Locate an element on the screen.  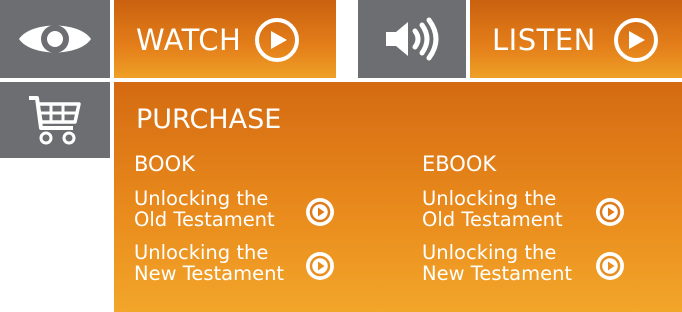
speaker-icon is located at coordinates (412, 39).